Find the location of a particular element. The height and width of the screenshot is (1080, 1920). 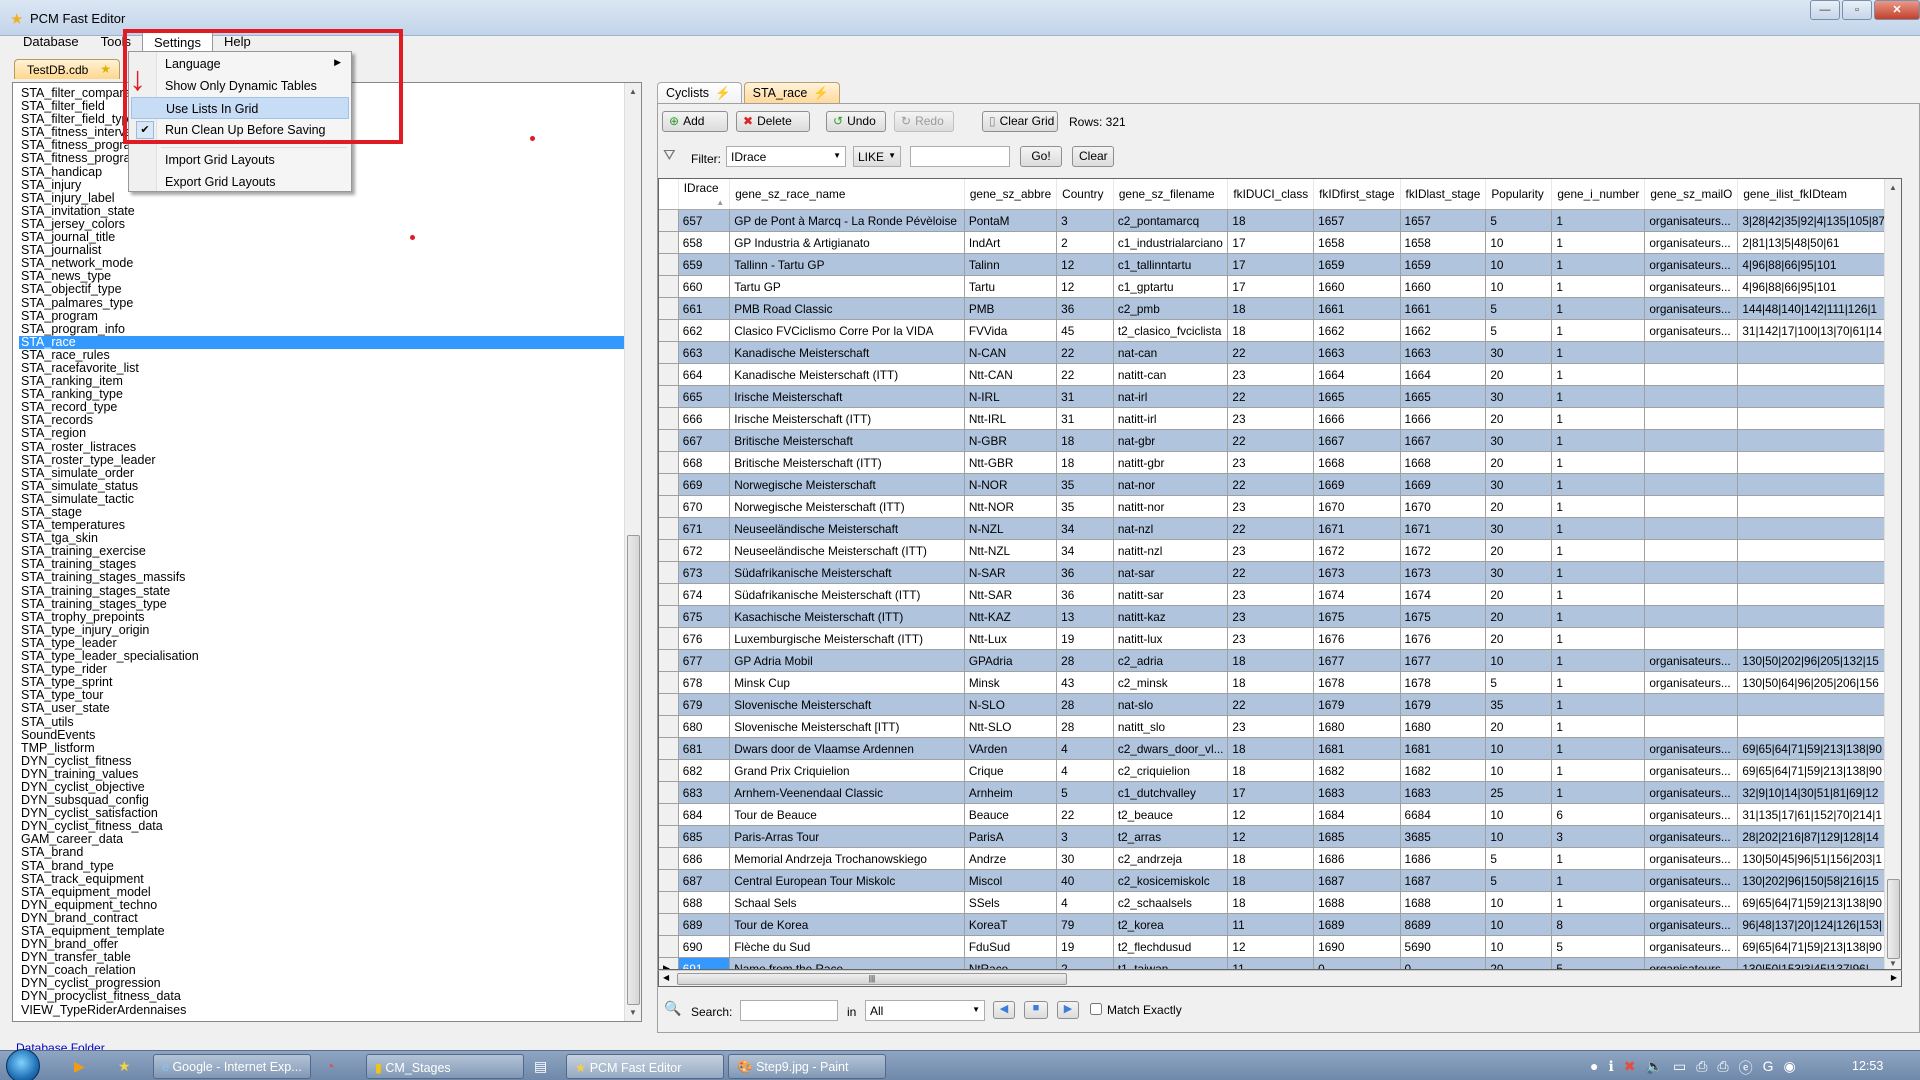

table-cell: 35 is located at coordinates (1085, 506).